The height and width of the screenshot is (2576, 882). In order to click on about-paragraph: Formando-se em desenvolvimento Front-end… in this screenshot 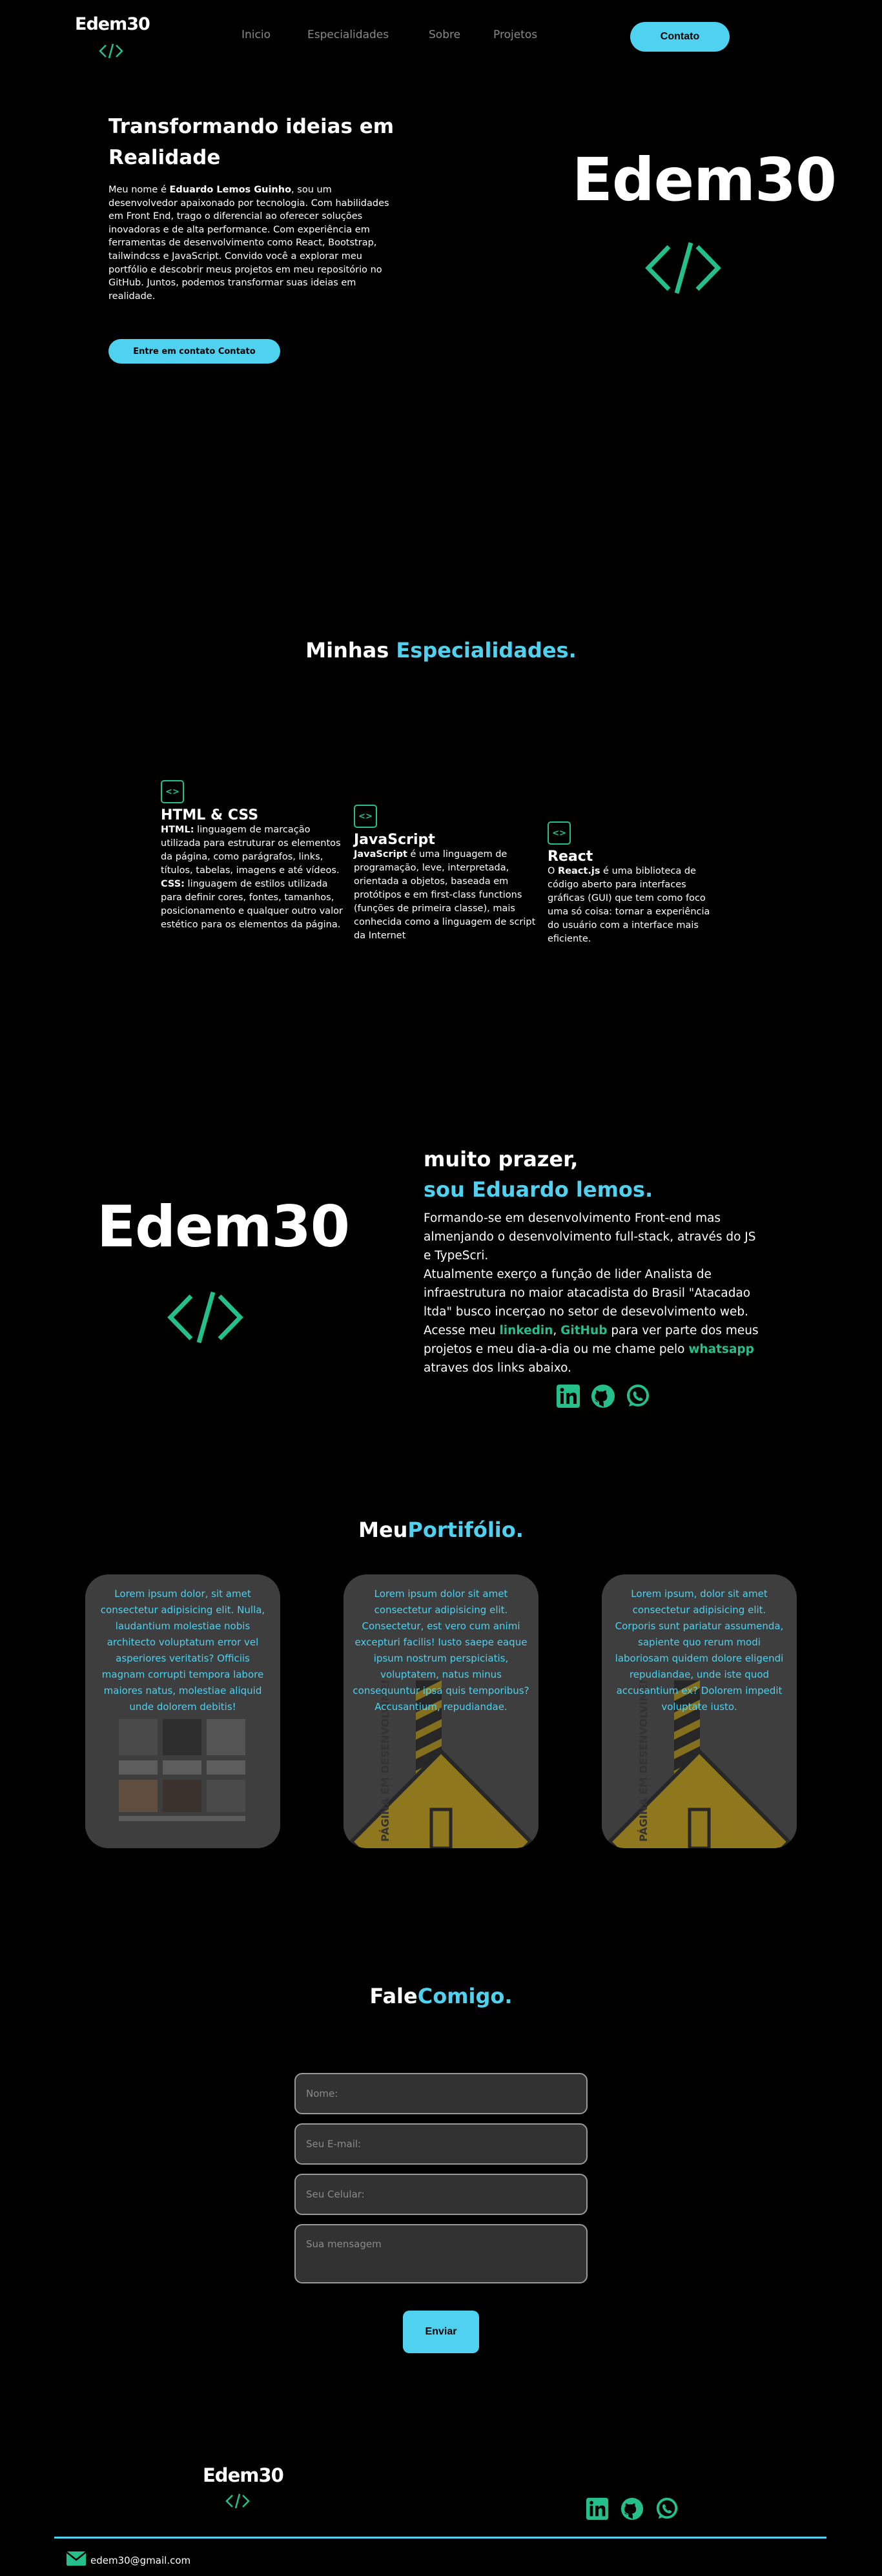, I will do `click(590, 1236)`.